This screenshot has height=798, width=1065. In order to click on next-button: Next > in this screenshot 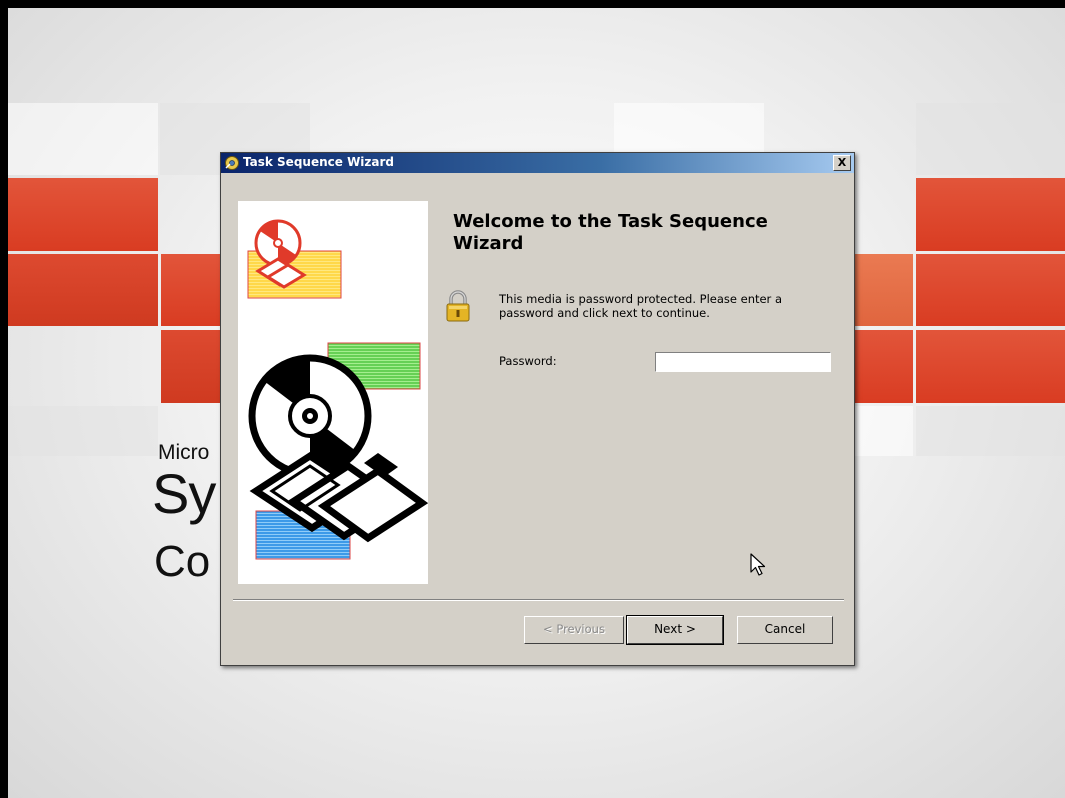, I will do `click(675, 630)`.